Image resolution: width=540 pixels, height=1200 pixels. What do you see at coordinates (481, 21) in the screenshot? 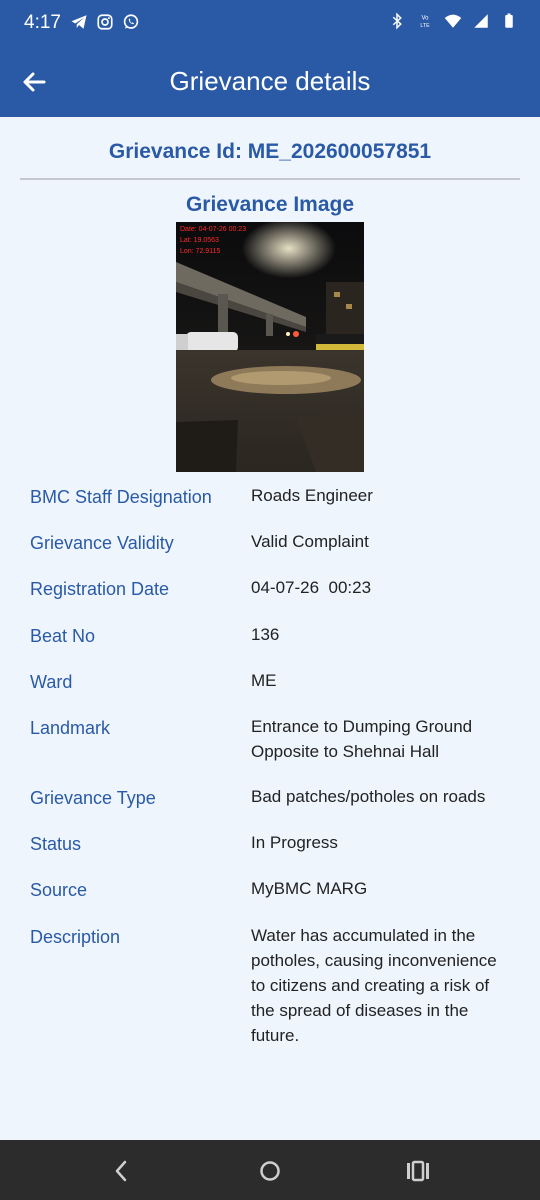
I see `signal-icon` at bounding box center [481, 21].